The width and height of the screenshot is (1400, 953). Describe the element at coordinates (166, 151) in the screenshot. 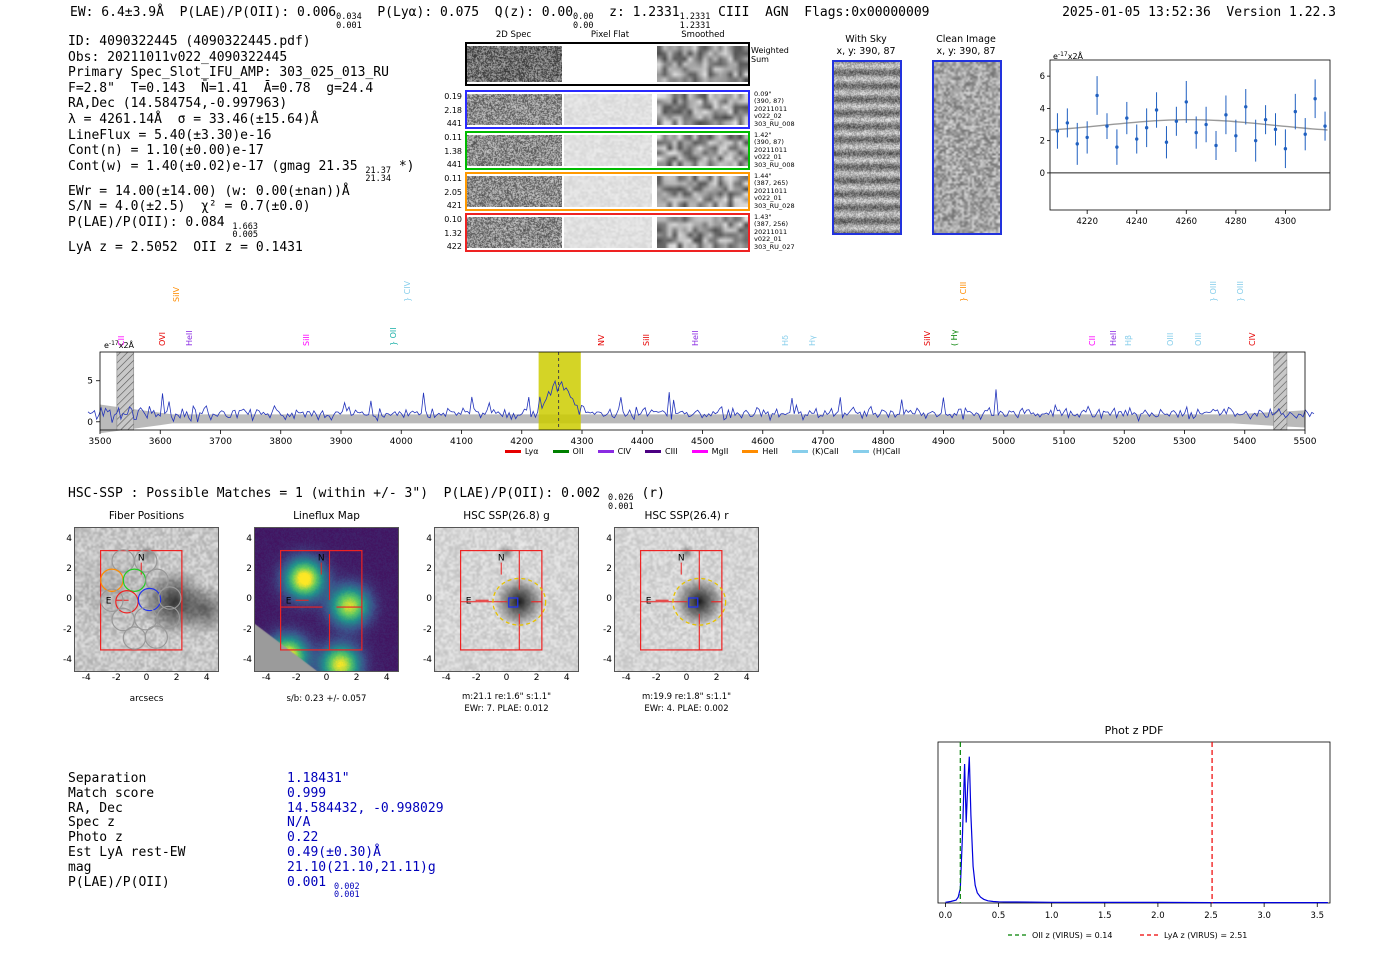

I see `text-segment: Cont(n) = 1.10(±0.00)e-17` at that location.